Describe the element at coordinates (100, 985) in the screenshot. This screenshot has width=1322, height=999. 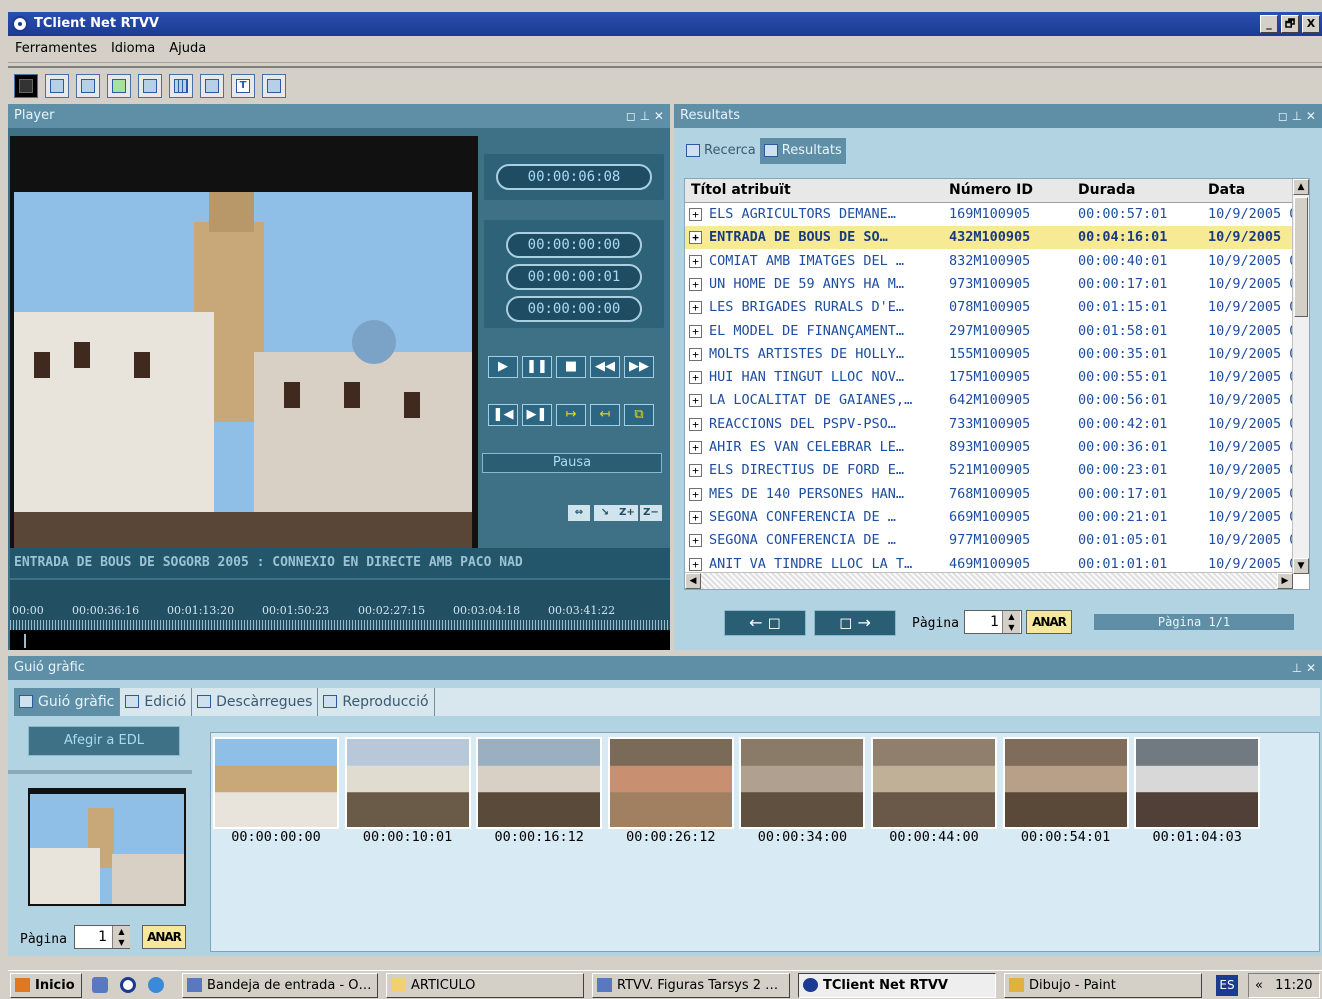
I see `quicklaunch-icon` at that location.